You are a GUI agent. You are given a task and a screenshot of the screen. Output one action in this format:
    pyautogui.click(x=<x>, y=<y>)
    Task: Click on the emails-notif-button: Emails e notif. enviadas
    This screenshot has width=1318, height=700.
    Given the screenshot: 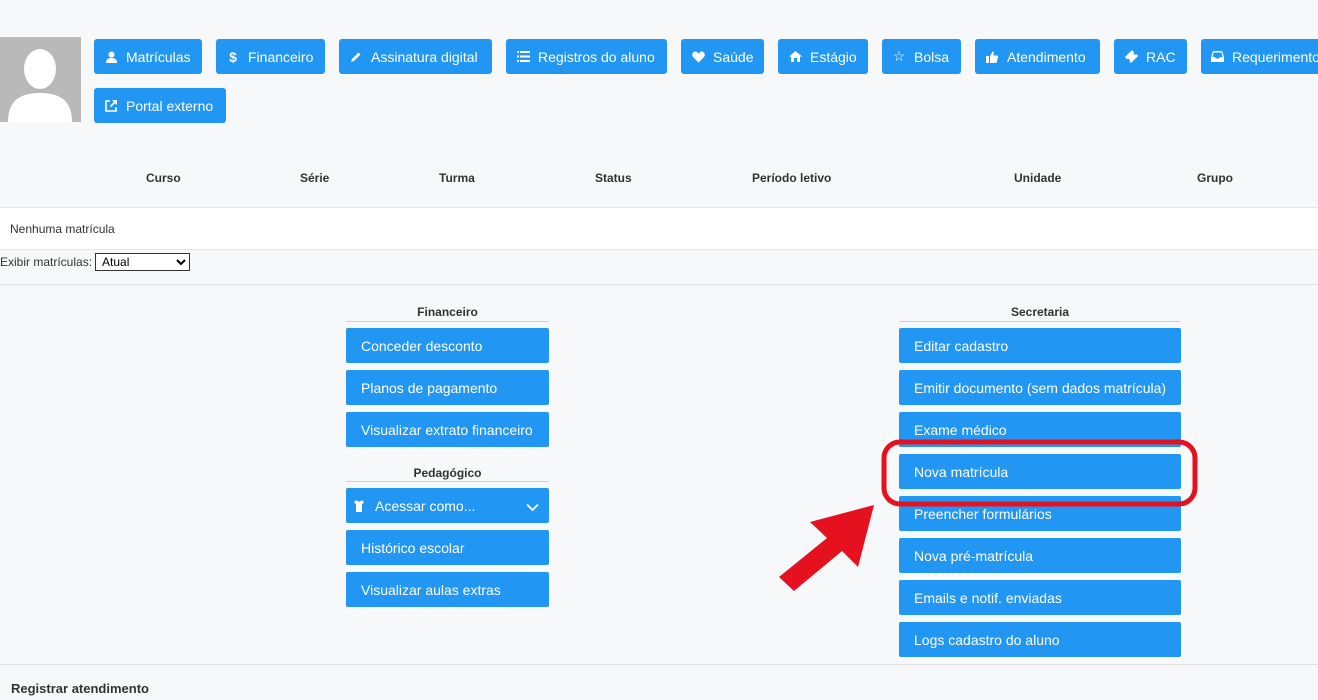 What is the action you would take?
    pyautogui.click(x=1040, y=597)
    